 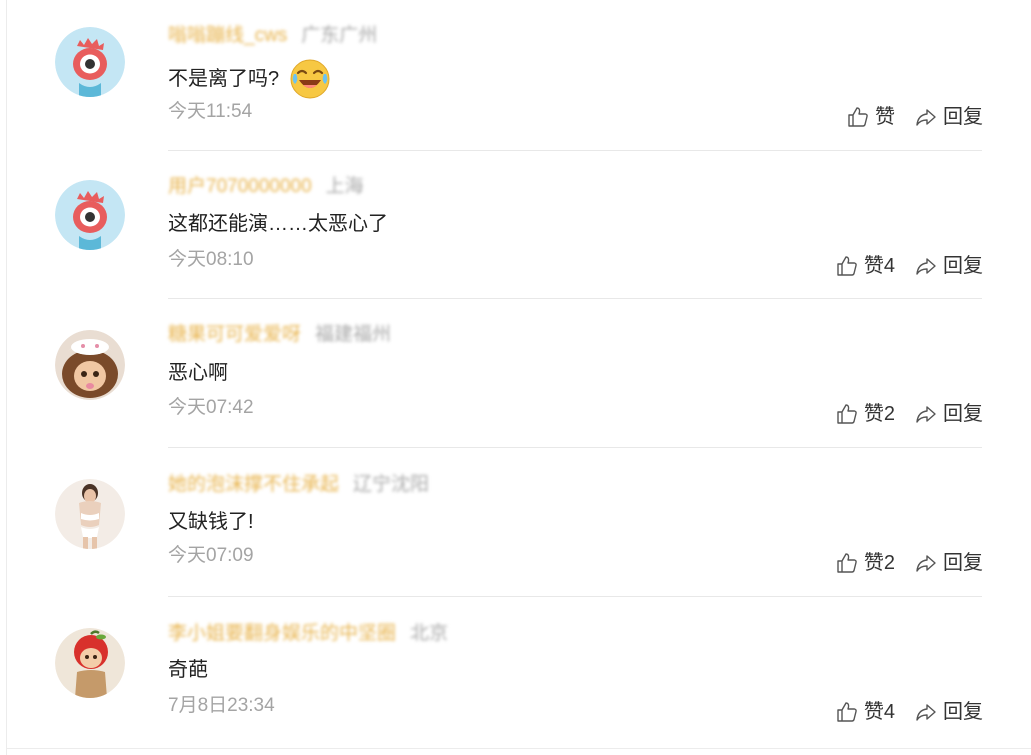 I want to click on apple-doll-avatar-icon, so click(x=90, y=663).